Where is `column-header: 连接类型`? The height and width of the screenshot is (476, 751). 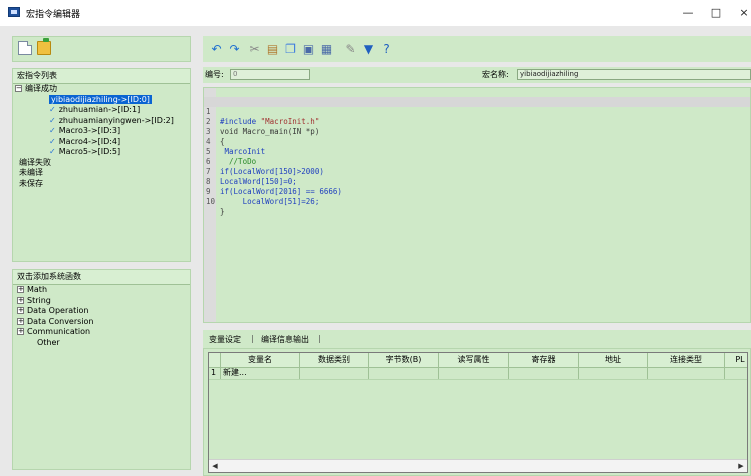
column-header: 连接类型 is located at coordinates (686, 360).